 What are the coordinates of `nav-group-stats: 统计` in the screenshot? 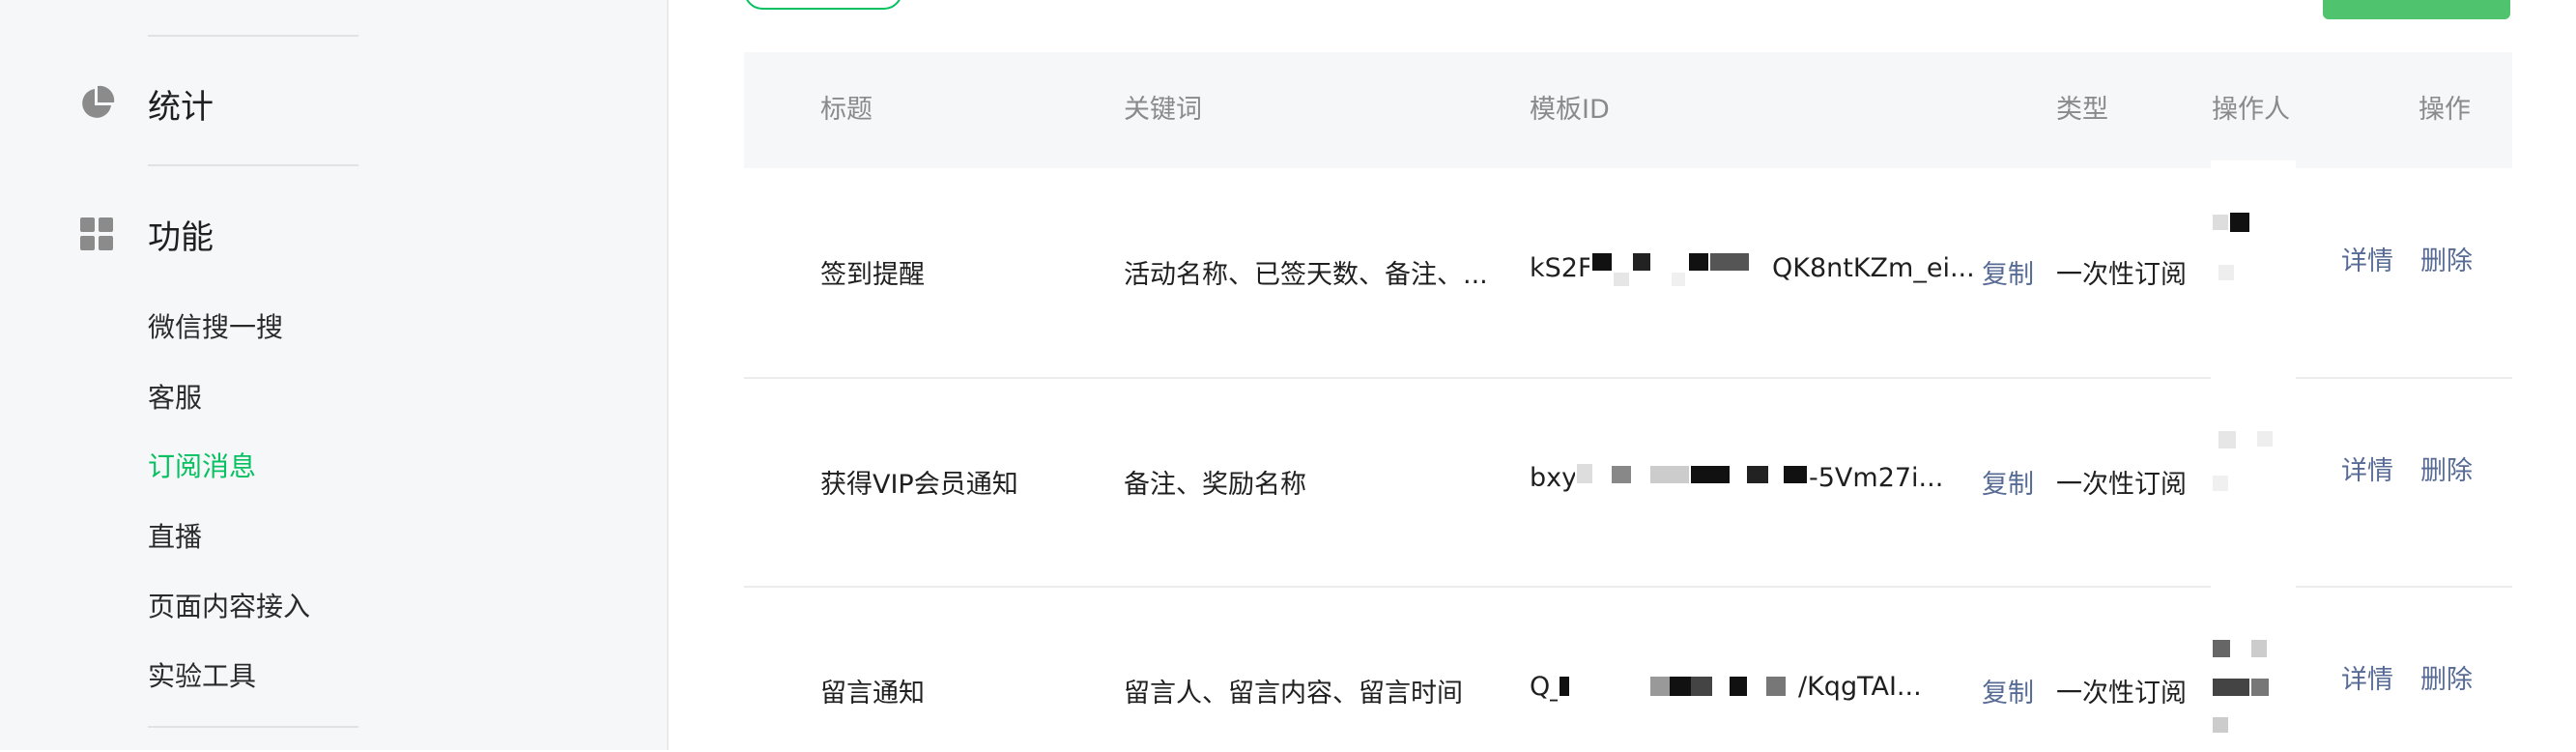 It's located at (145, 103).